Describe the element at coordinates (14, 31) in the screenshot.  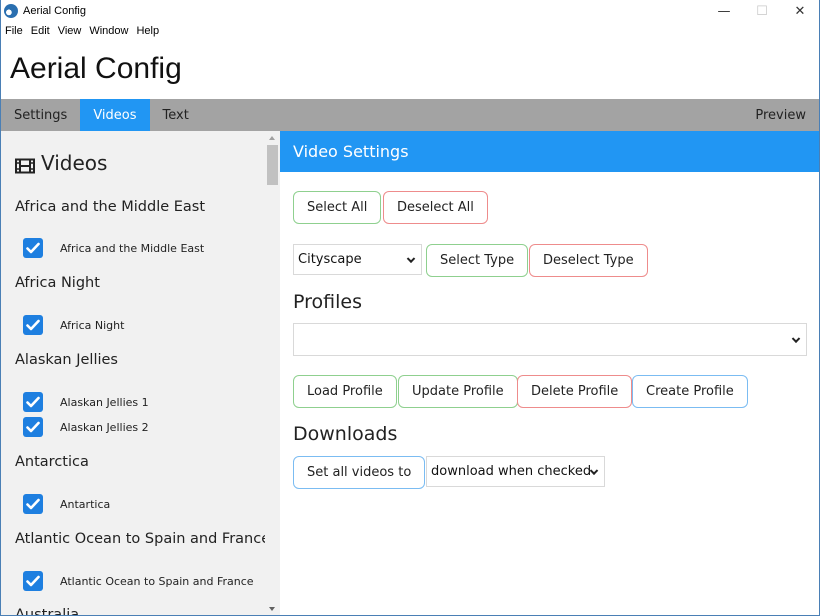
I see `menu-file: File` at that location.